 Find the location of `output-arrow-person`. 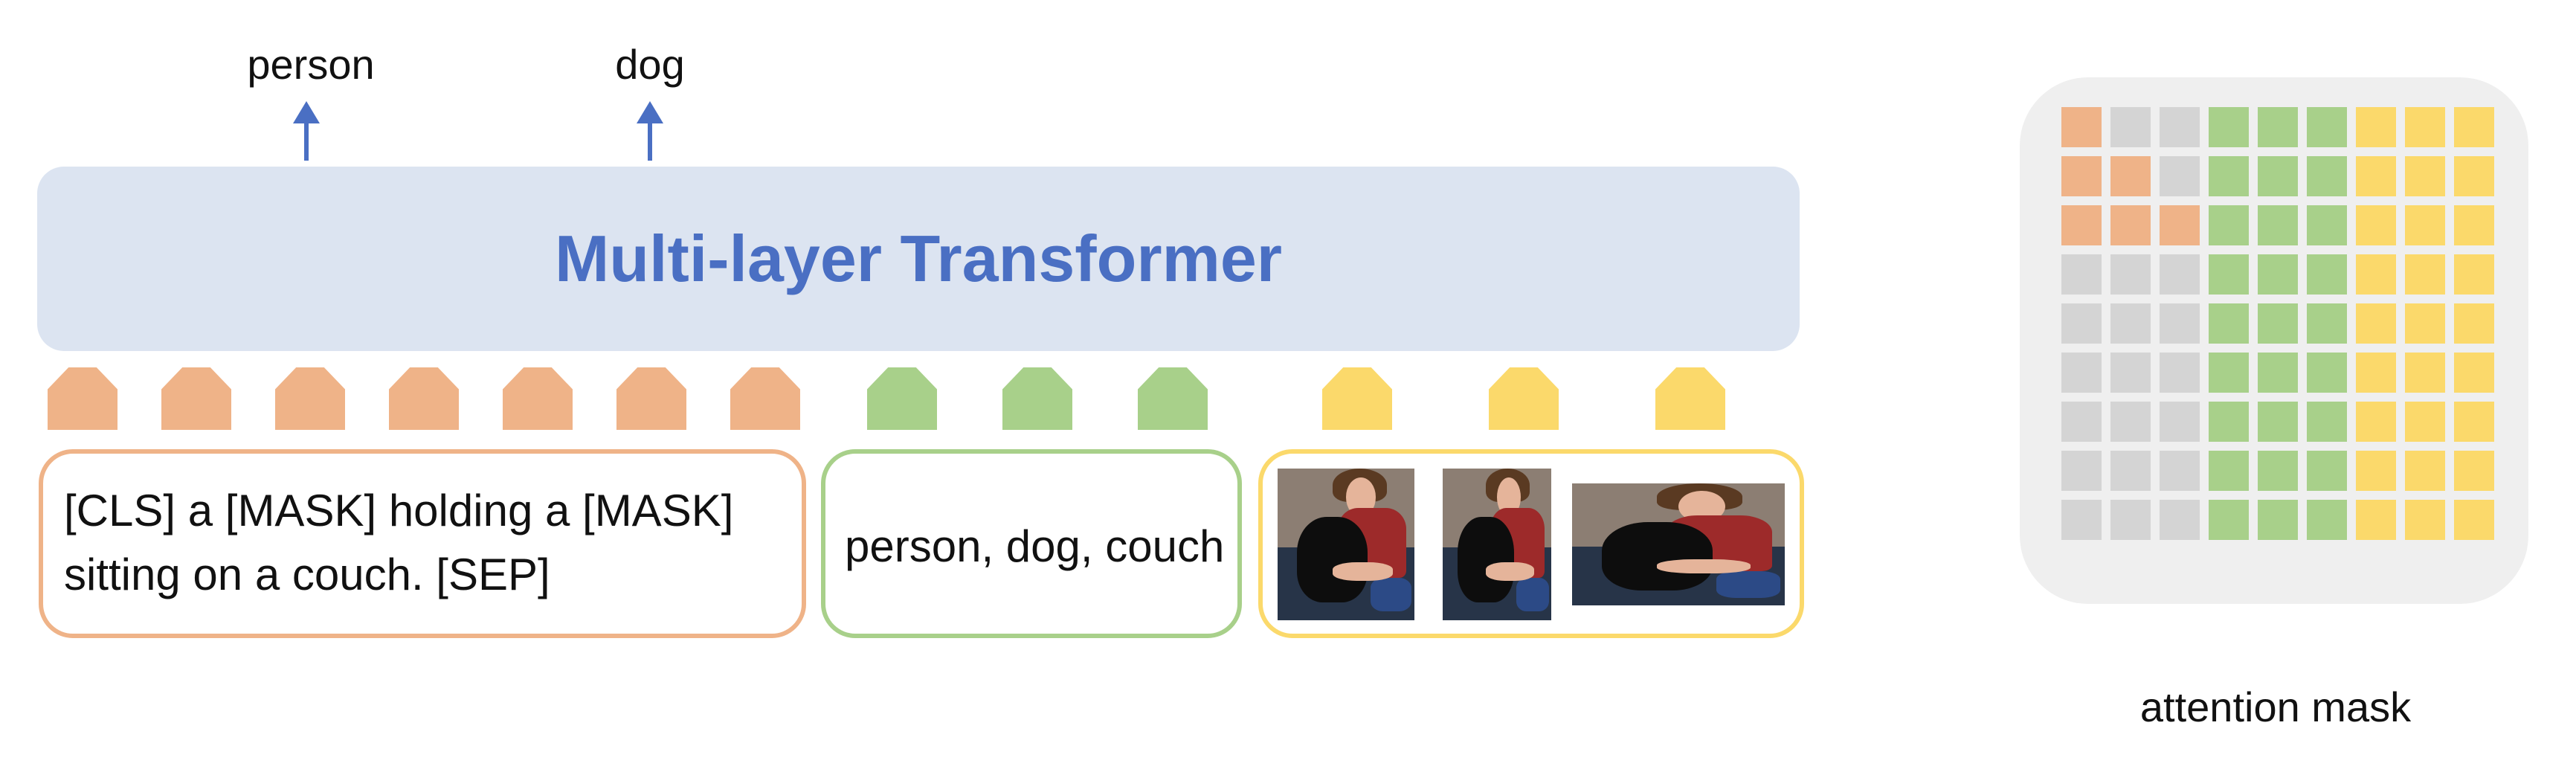

output-arrow-person is located at coordinates (306, 140).